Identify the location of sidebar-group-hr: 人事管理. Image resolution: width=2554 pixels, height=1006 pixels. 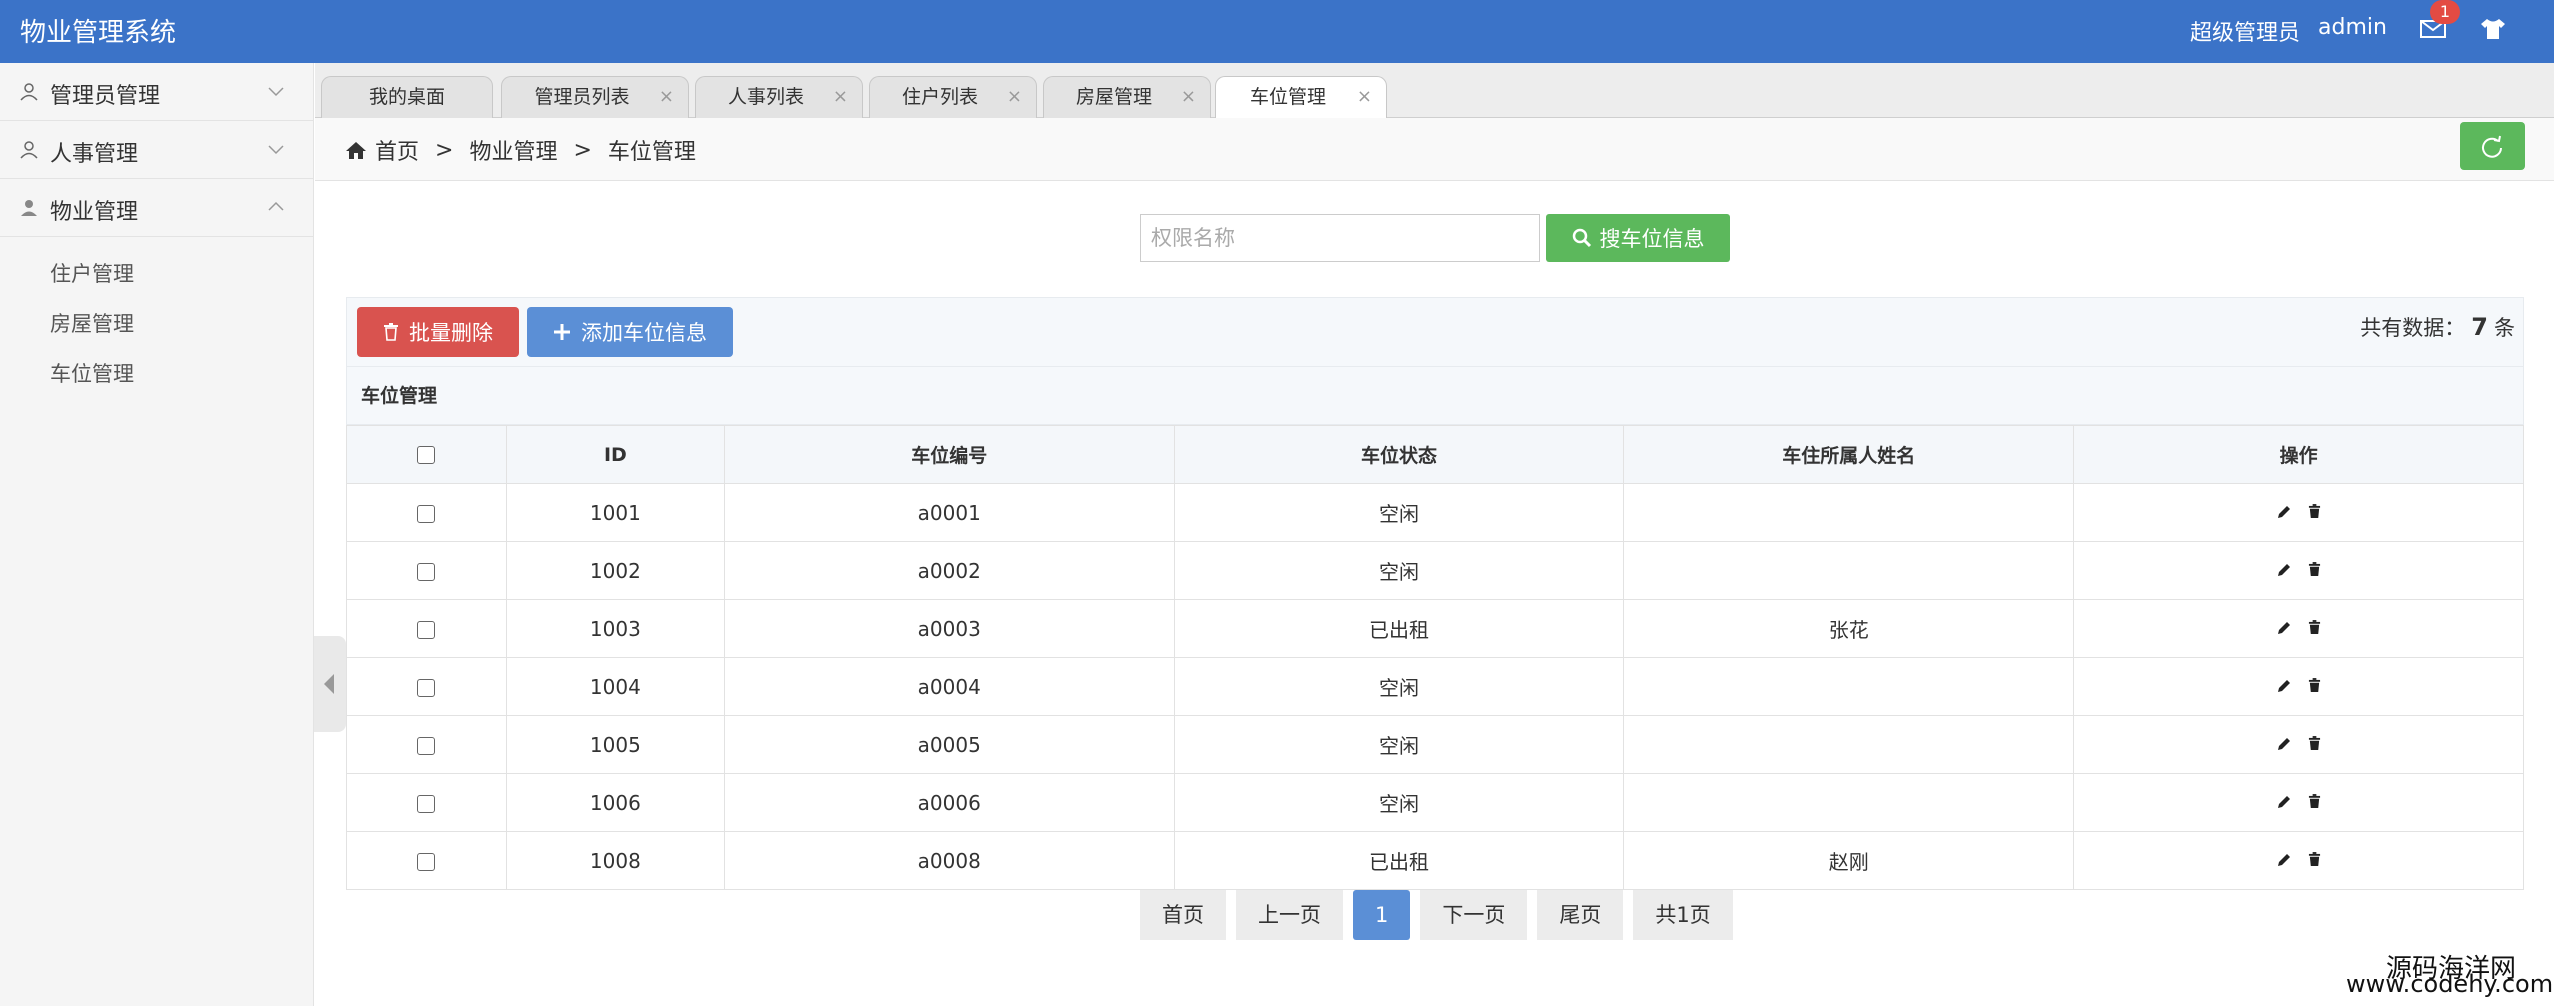
(156, 150).